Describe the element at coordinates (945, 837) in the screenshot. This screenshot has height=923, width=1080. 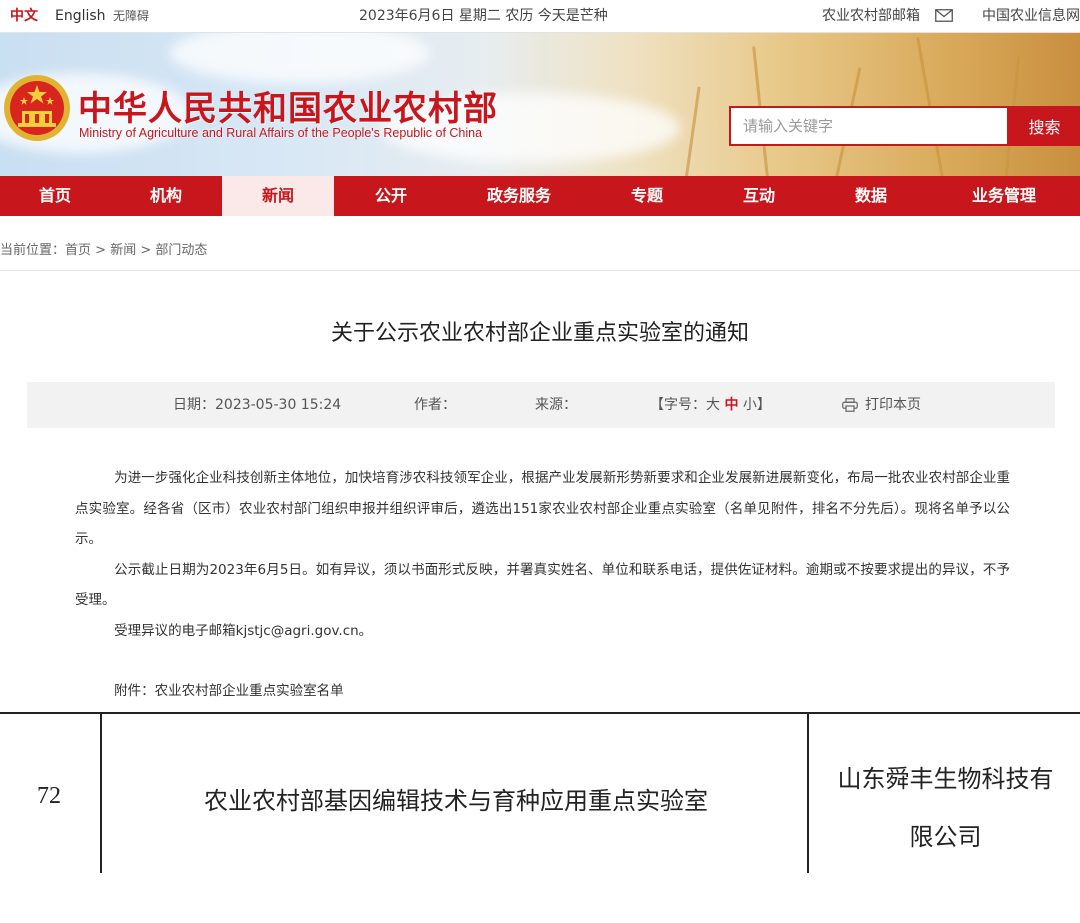
I see `company-name-line: 限公司` at that location.